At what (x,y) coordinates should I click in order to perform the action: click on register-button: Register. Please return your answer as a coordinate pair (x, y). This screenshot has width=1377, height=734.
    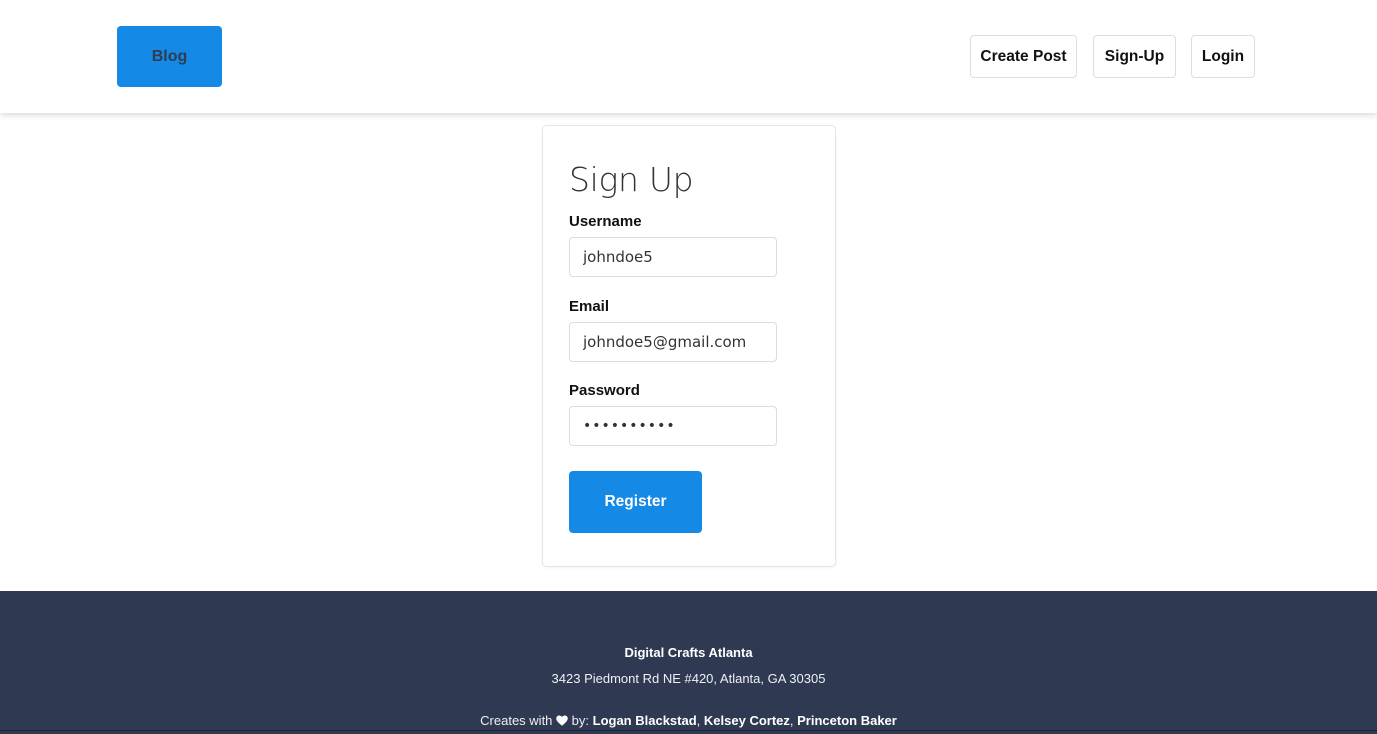
    Looking at the image, I should click on (635, 502).